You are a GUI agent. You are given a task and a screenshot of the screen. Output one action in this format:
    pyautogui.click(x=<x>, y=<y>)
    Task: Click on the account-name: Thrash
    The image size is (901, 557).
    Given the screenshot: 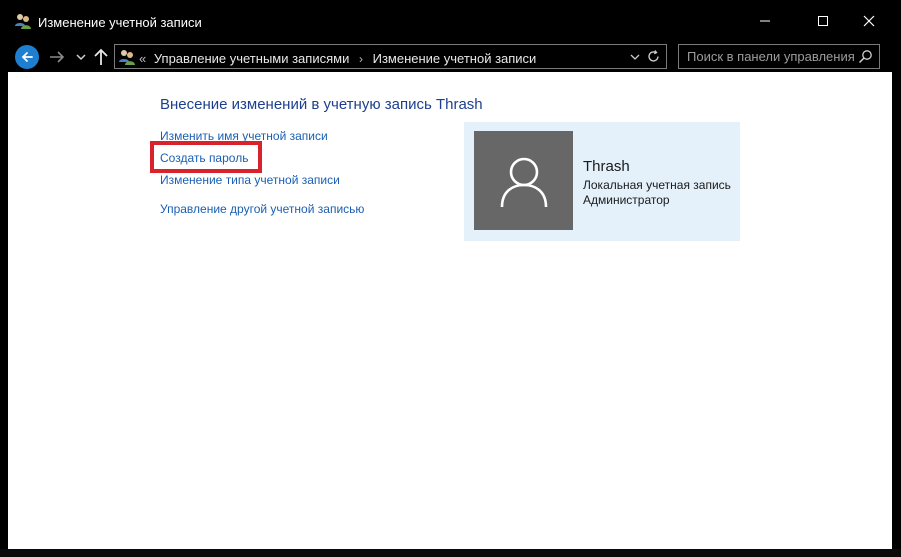 What is the action you would take?
    pyautogui.click(x=606, y=166)
    